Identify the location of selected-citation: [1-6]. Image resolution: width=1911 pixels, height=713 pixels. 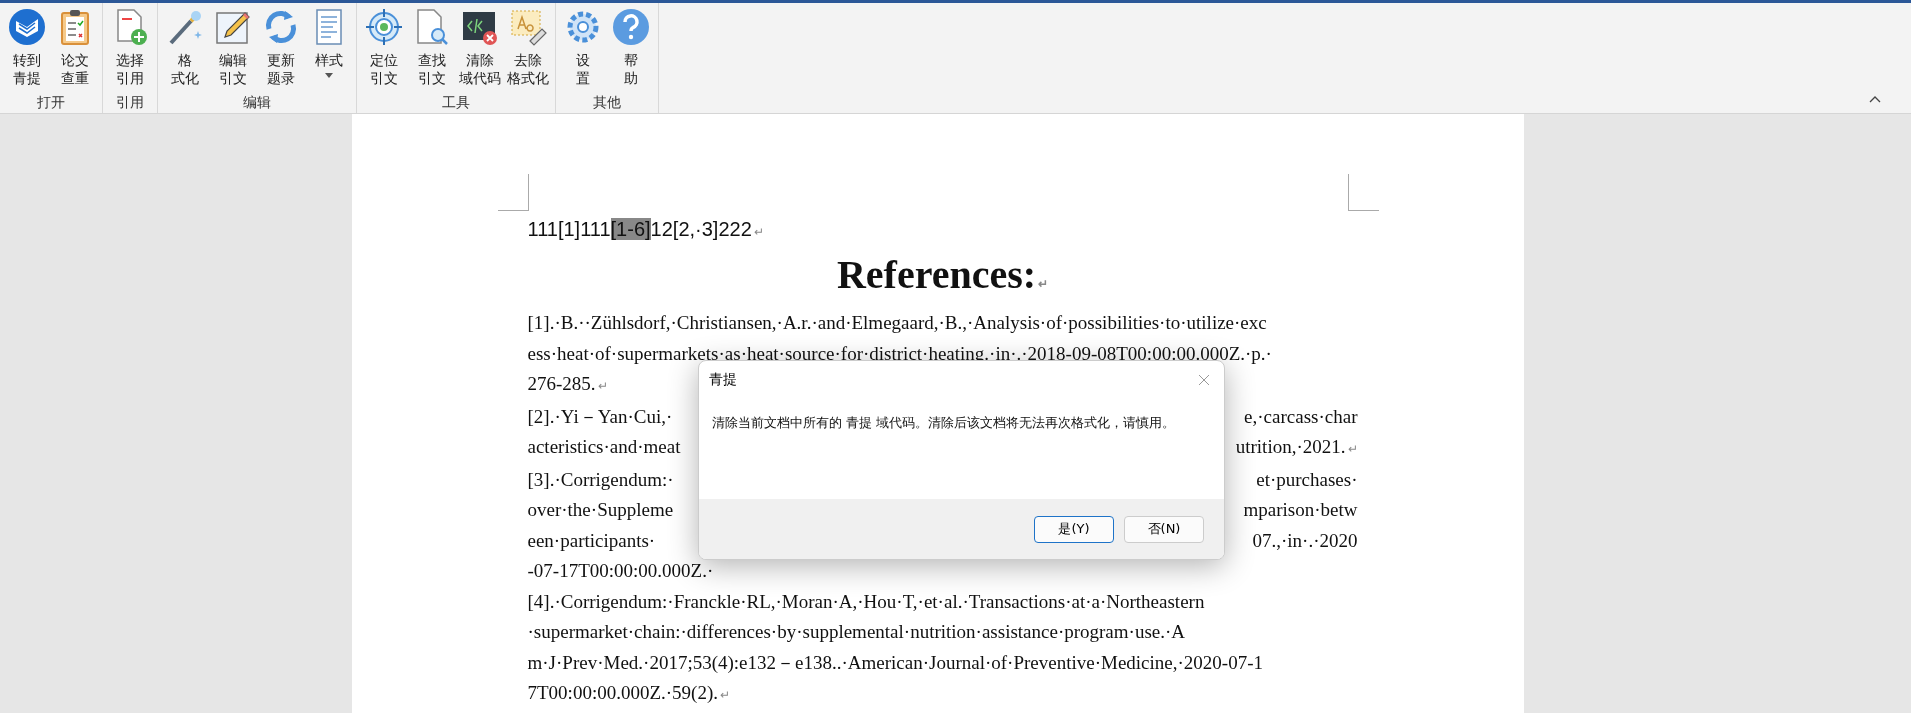
(630, 229).